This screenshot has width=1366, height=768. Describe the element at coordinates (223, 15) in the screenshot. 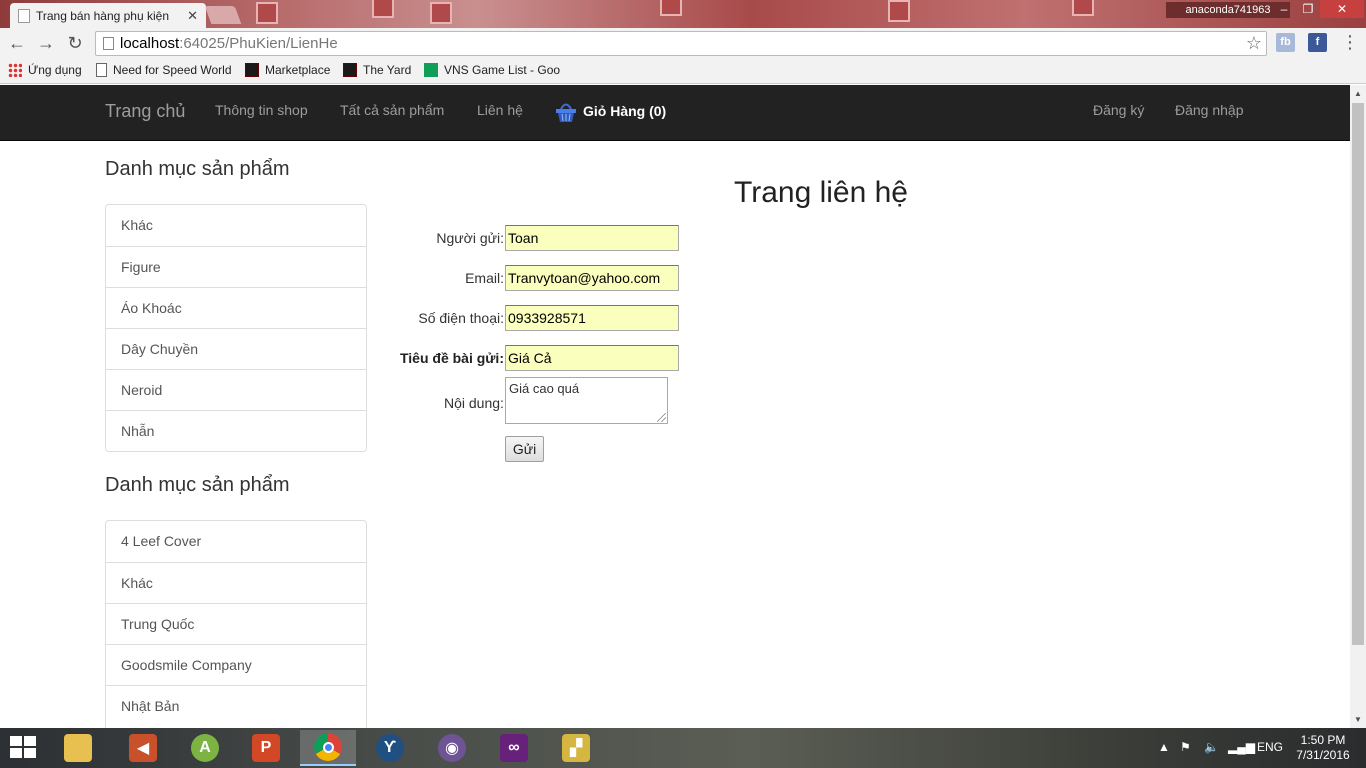

I see `new-tab-button` at that location.